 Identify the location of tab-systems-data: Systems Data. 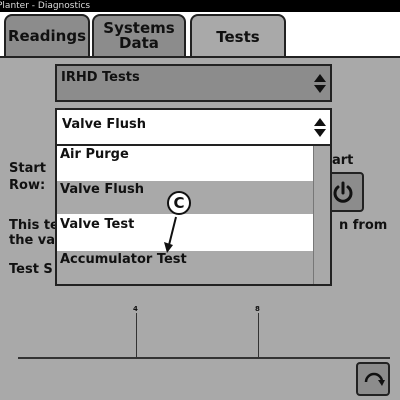
(139, 35).